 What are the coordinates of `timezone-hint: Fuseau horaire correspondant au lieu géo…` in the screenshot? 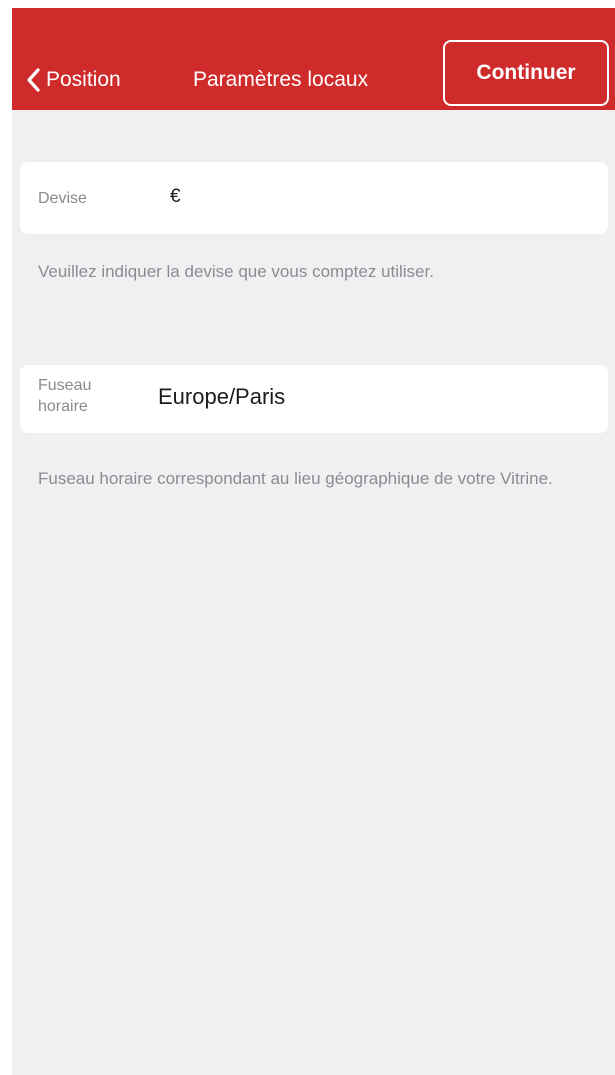 It's located at (295, 478).